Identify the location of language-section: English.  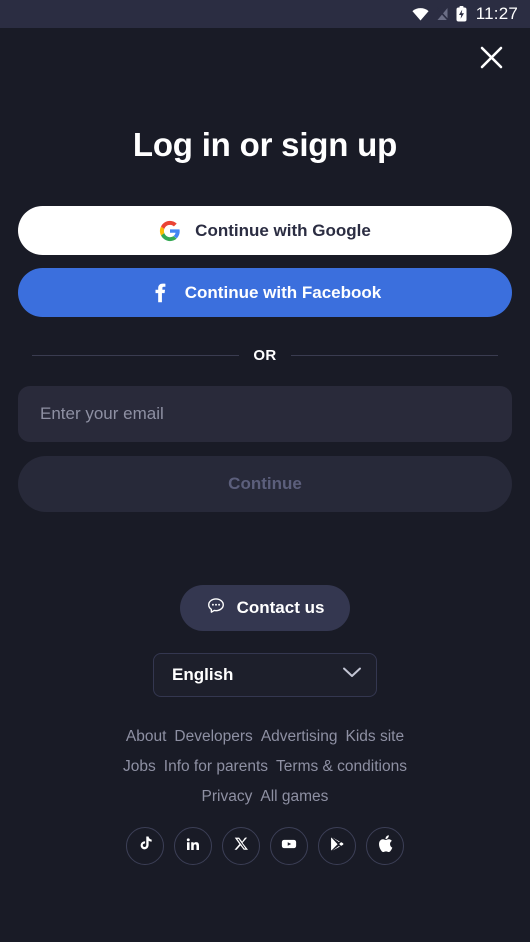
(265, 675).